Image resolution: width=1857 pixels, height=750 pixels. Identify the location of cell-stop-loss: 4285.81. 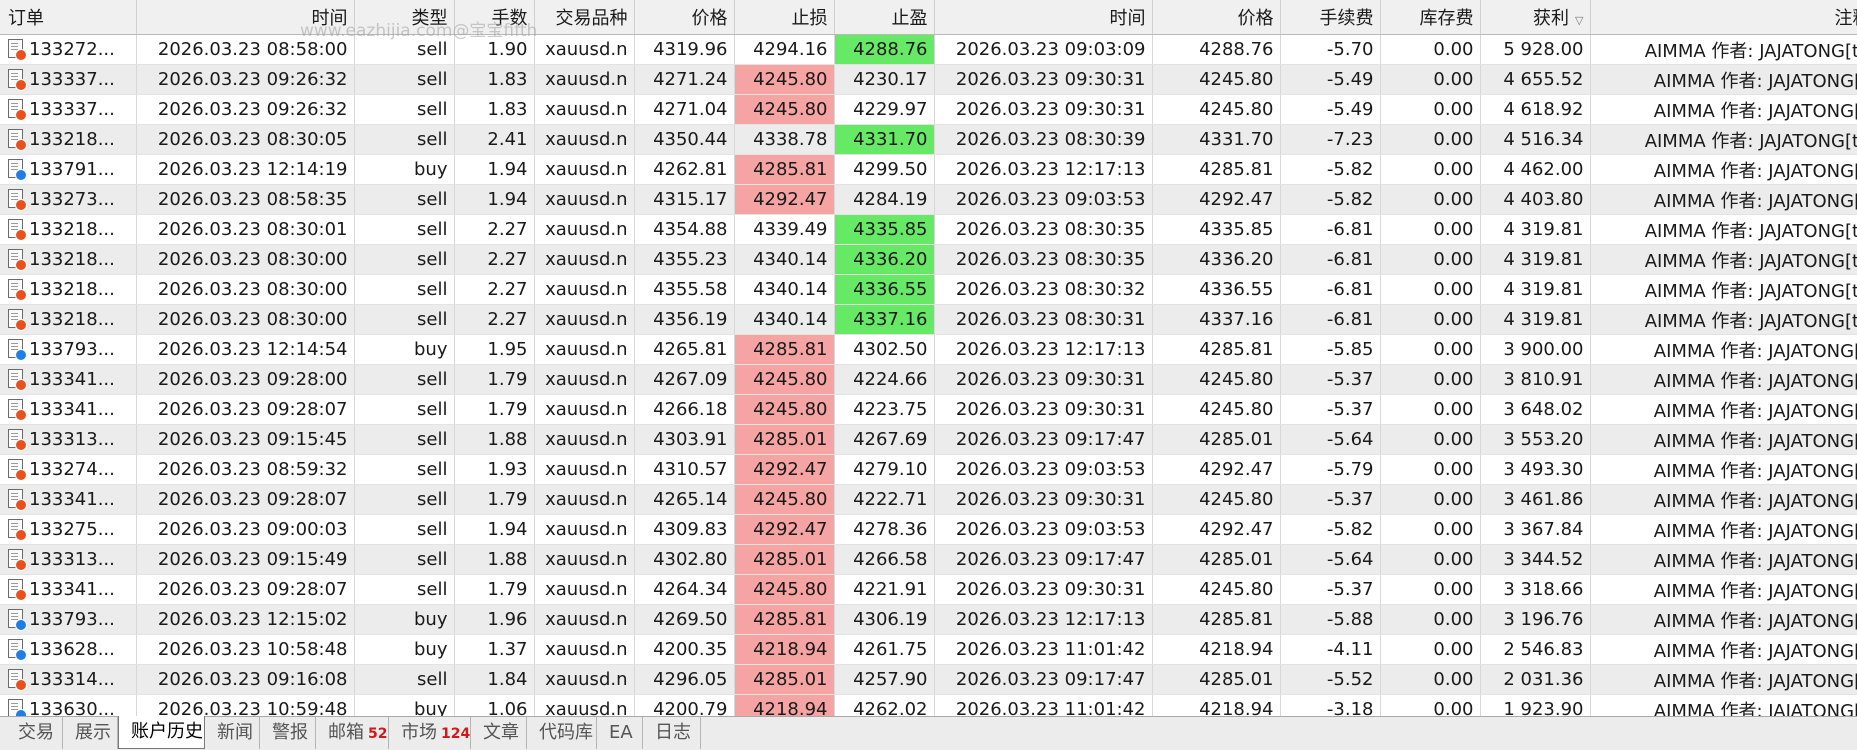
(784, 619).